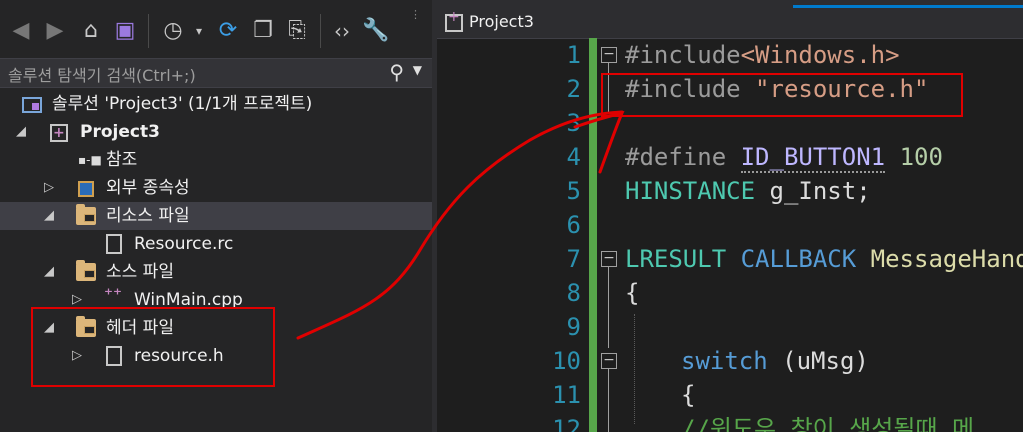  Describe the element at coordinates (573, 327) in the screenshot. I see `line-number: 9` at that location.